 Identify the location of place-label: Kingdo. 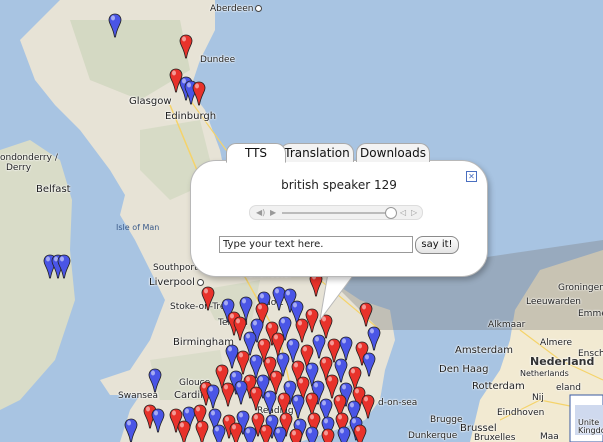
(590, 430).